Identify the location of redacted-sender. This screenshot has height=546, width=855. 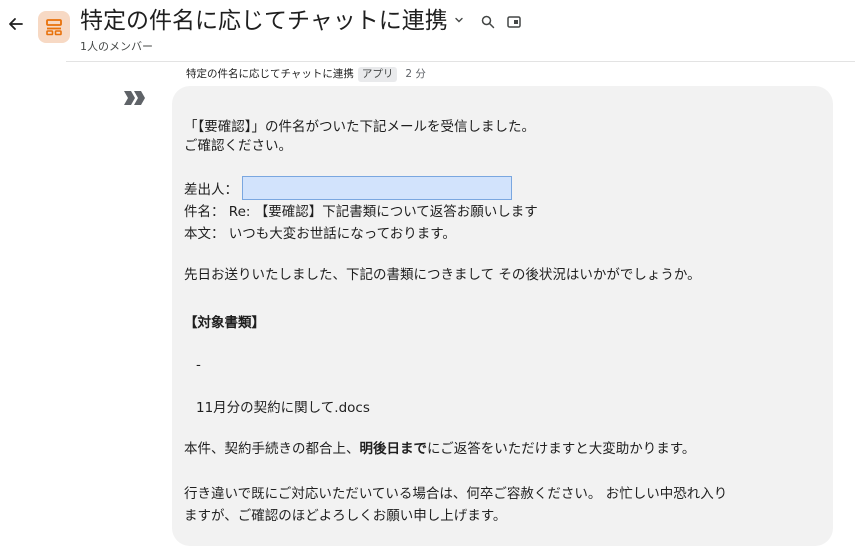
(377, 188).